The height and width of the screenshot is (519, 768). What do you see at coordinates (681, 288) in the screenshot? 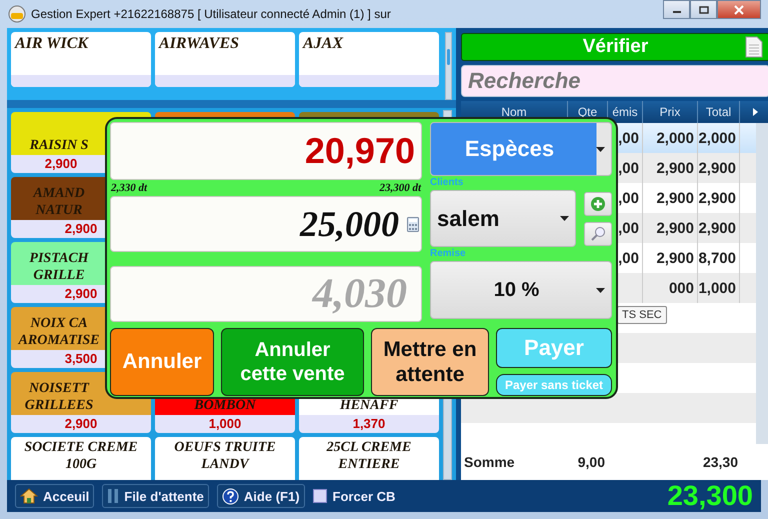
I see `table-cell: 000` at bounding box center [681, 288].